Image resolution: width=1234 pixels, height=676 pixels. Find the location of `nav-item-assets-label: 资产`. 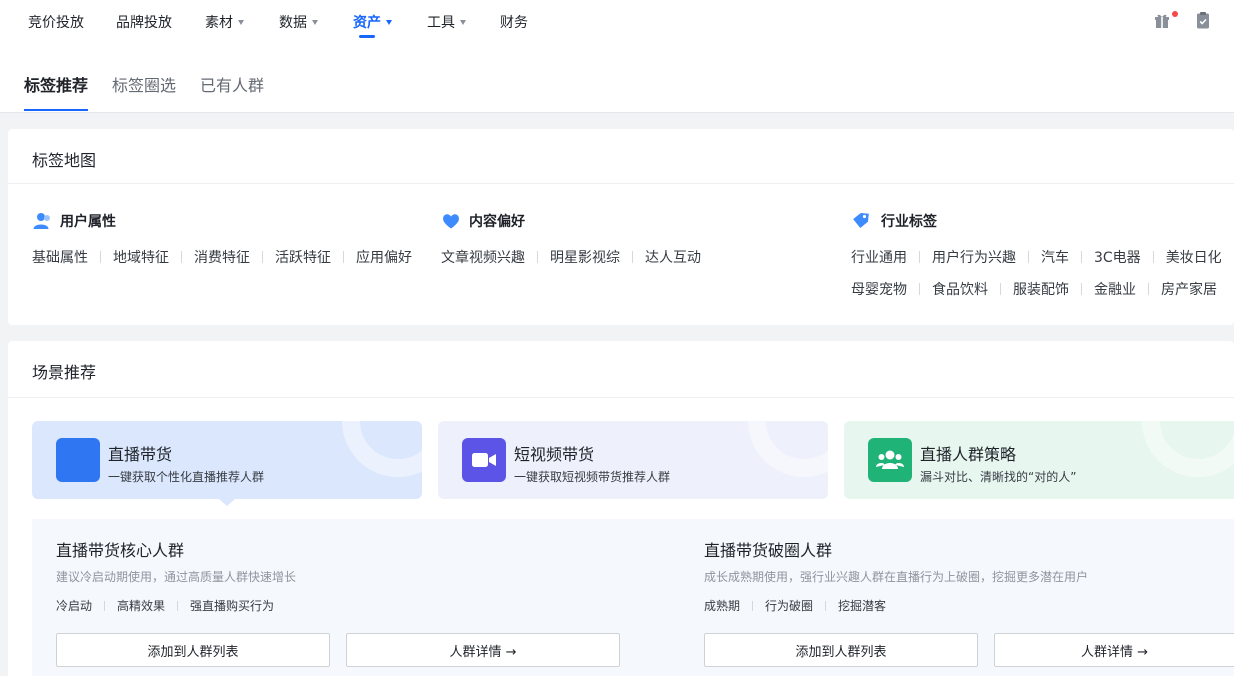

nav-item-assets-label: 资产 is located at coordinates (367, 23).